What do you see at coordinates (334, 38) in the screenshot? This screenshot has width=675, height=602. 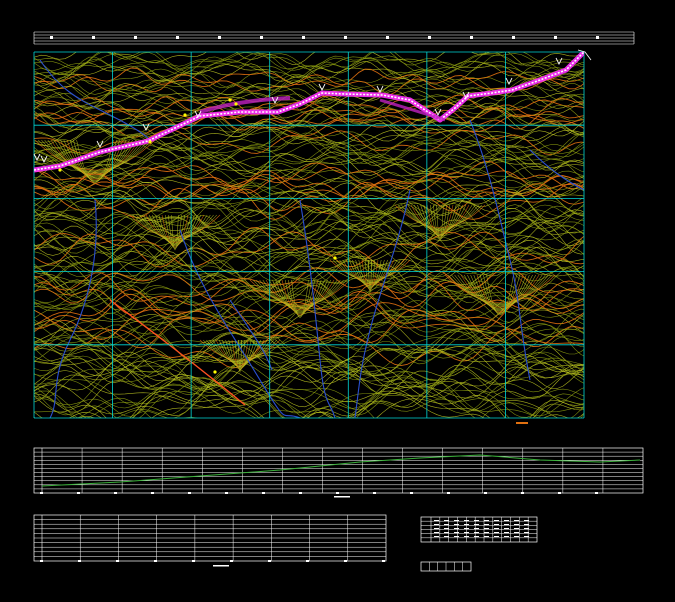 I see `title-strip` at bounding box center [334, 38].